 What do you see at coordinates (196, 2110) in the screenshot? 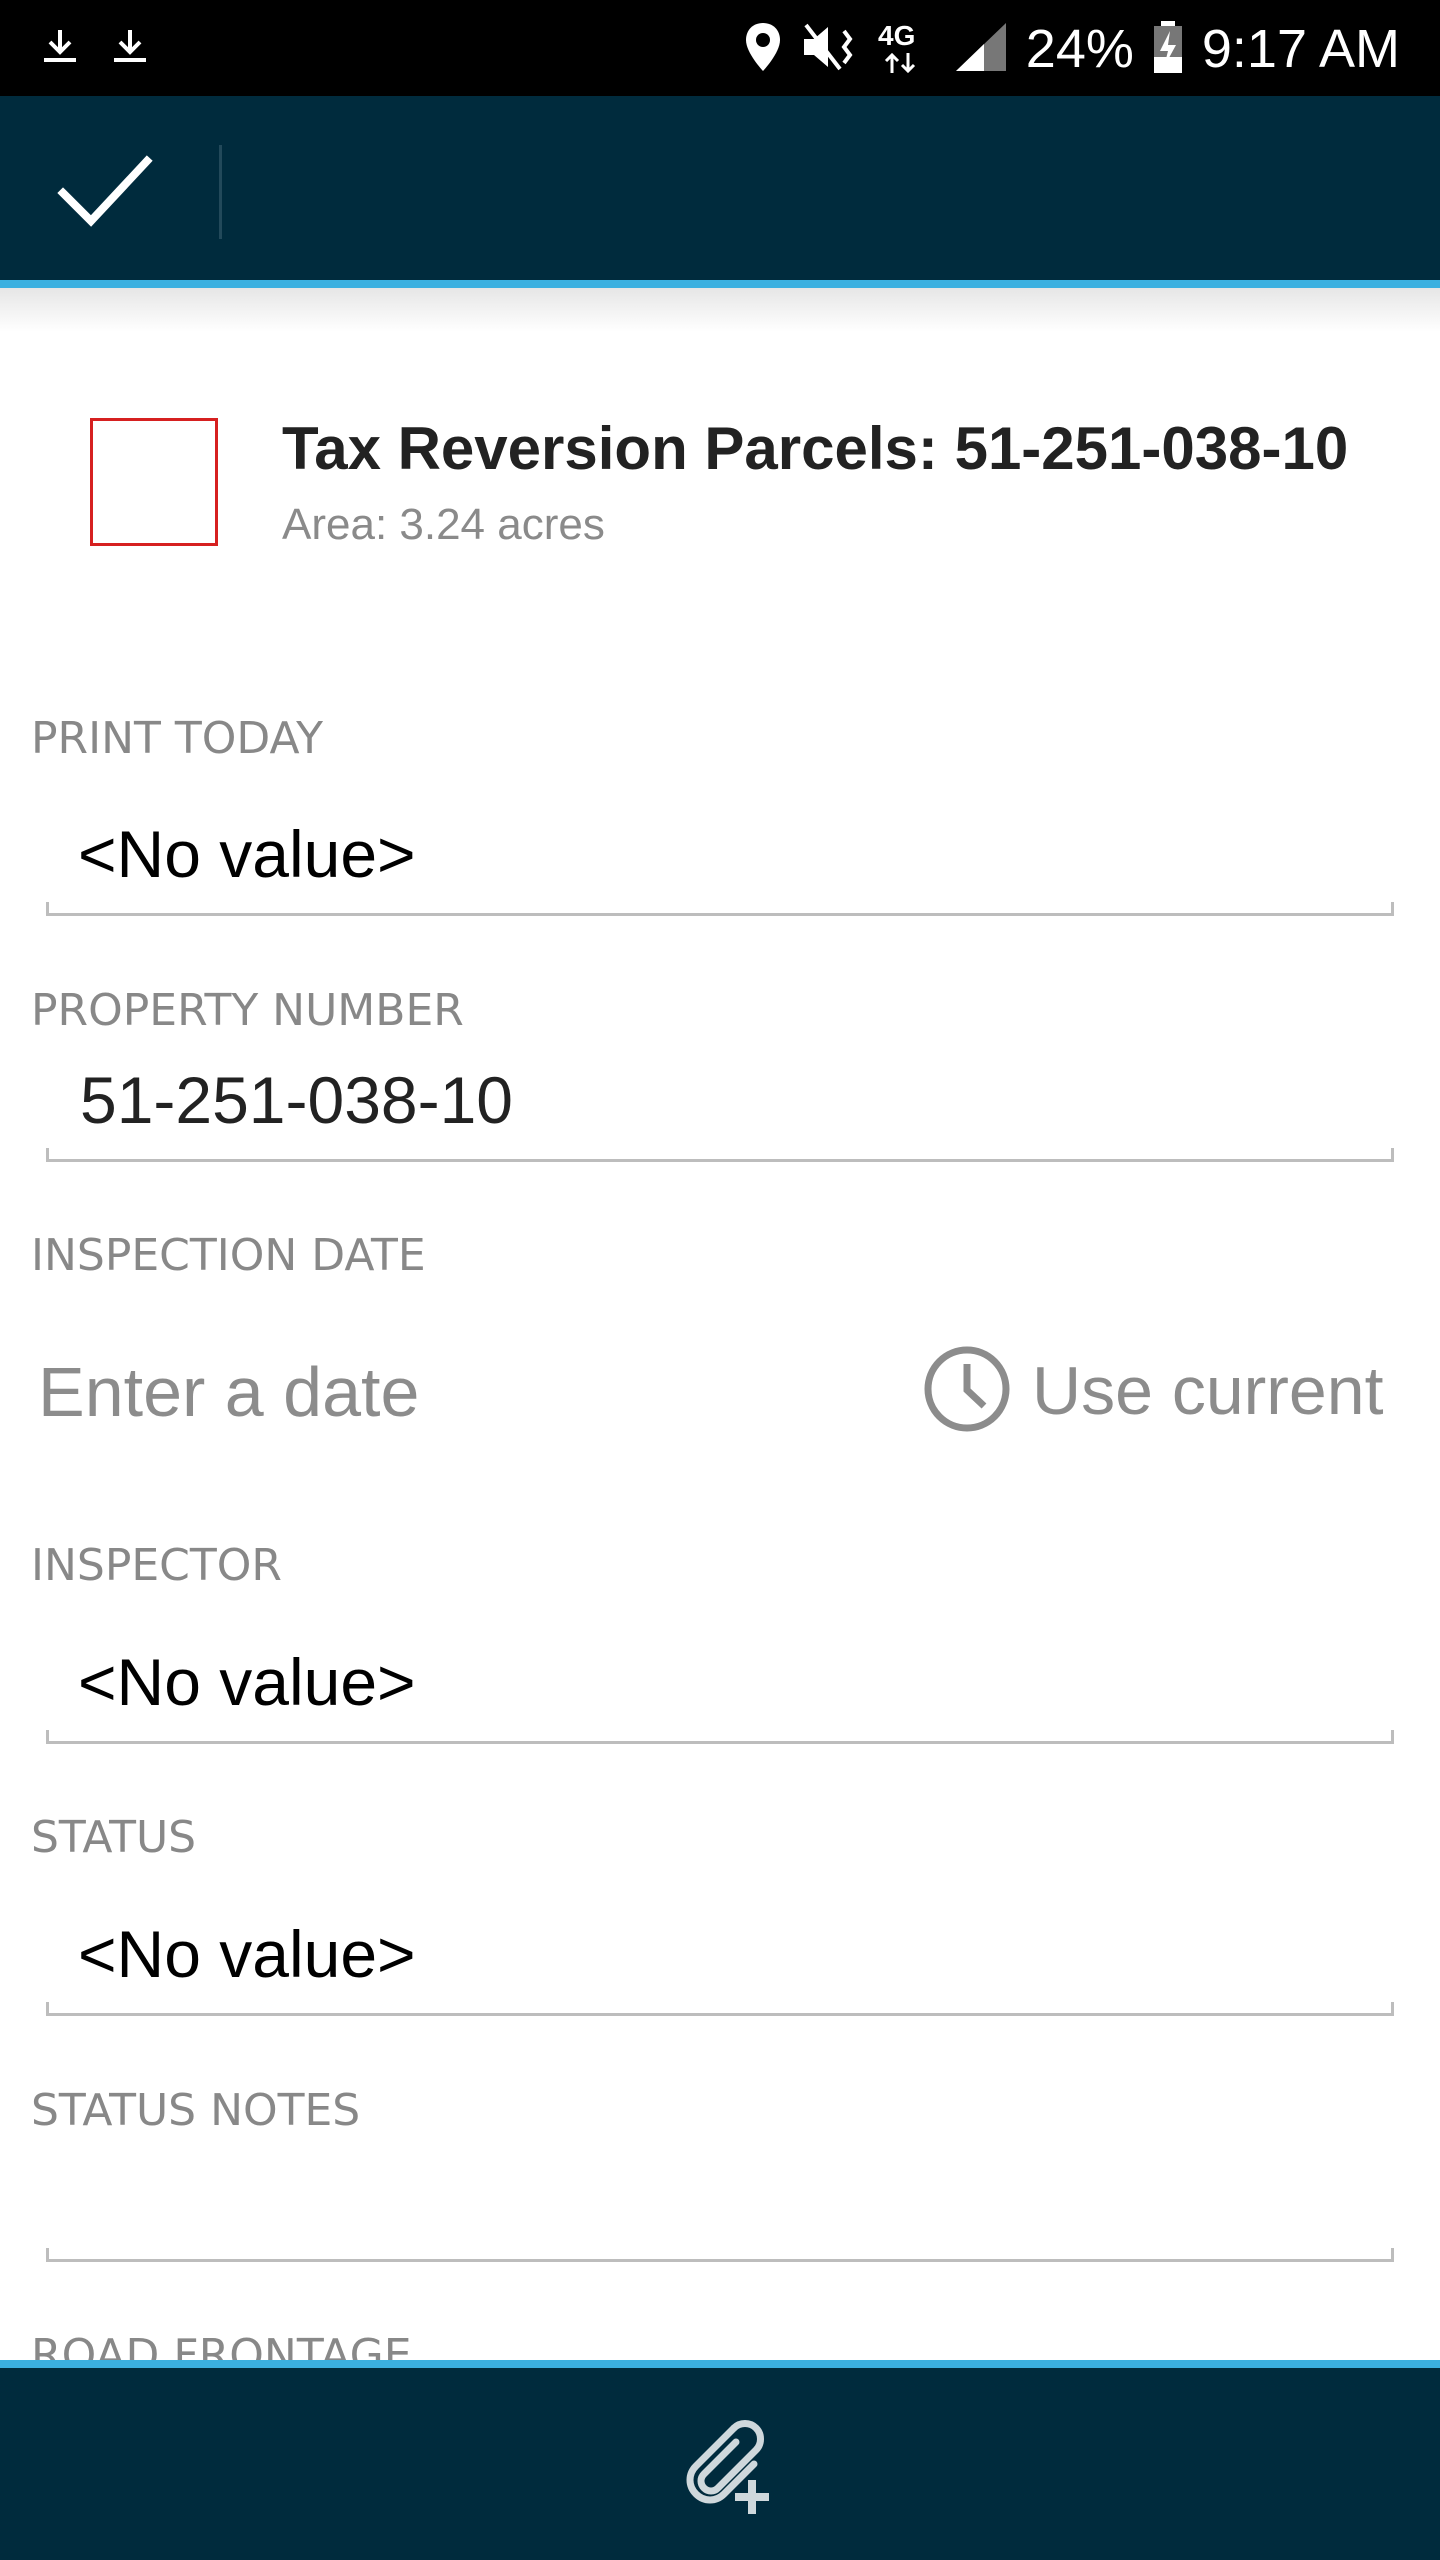
I see `status-notes-label: STATUS NOTES` at bounding box center [196, 2110].